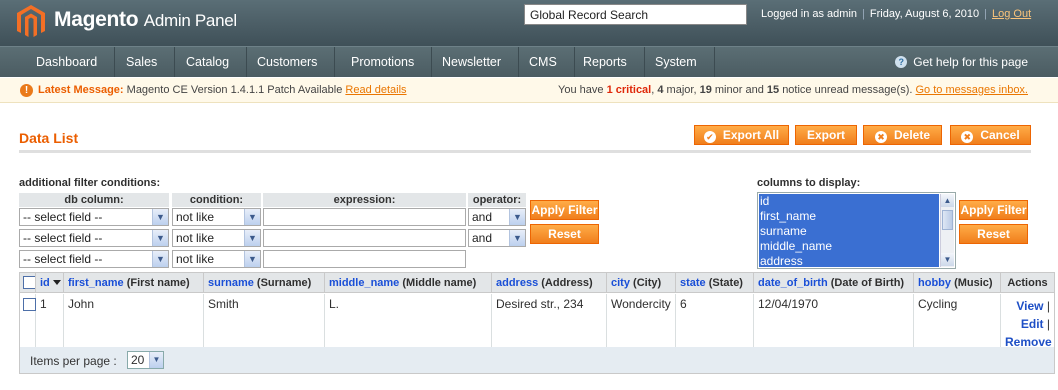 The image size is (1058, 390). Describe the element at coordinates (971, 90) in the screenshot. I see `messages-inbox-link: Go to messages inbox.` at that location.